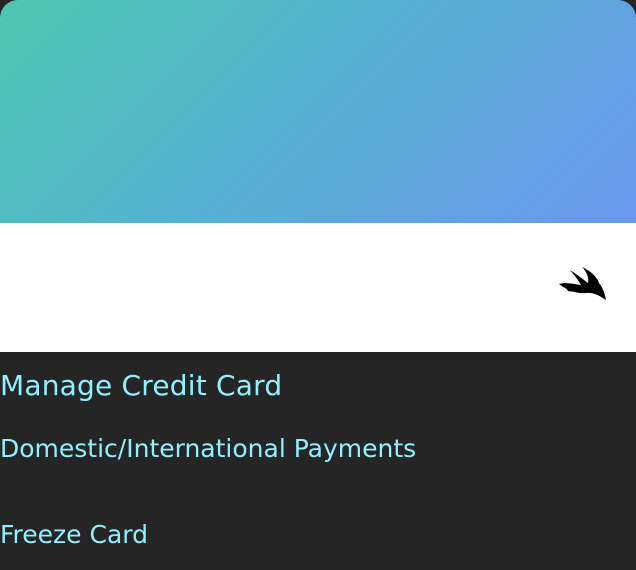 The image size is (636, 570). What do you see at coordinates (582, 283) in the screenshot?
I see `swift-bird-icon` at bounding box center [582, 283].